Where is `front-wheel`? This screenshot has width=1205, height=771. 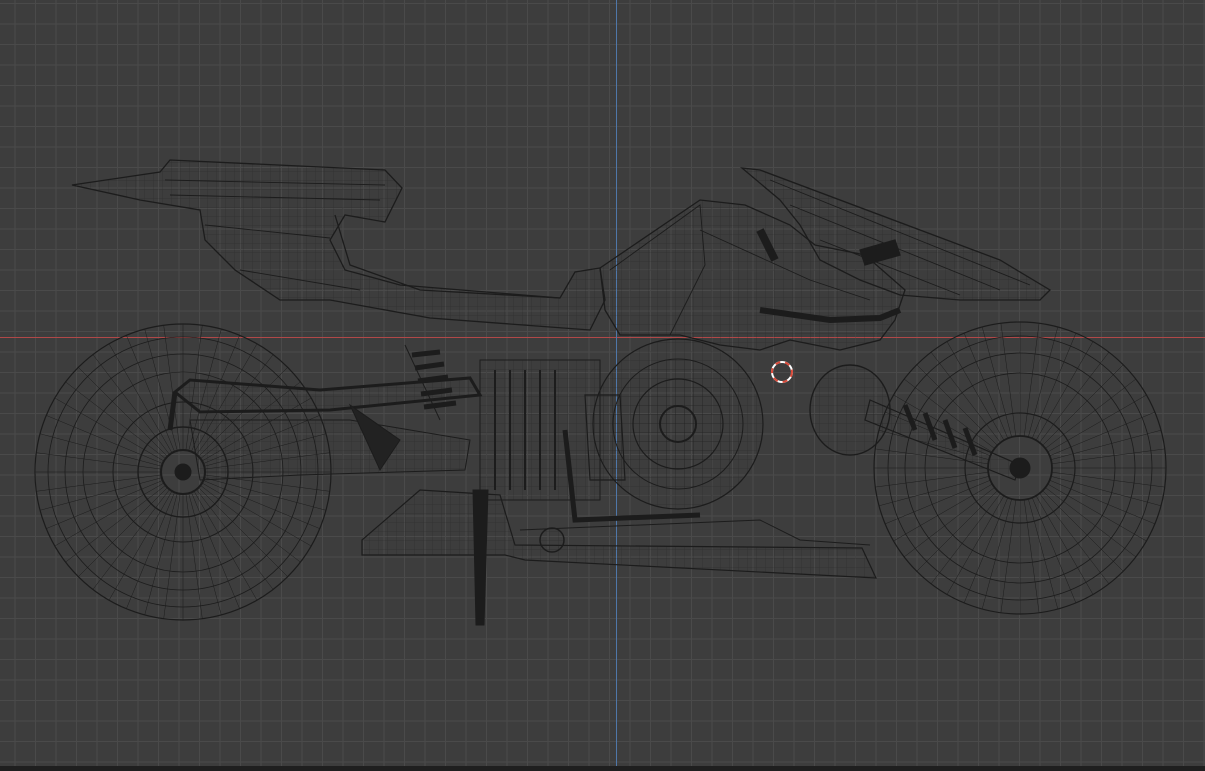 front-wheel is located at coordinates (1020, 468).